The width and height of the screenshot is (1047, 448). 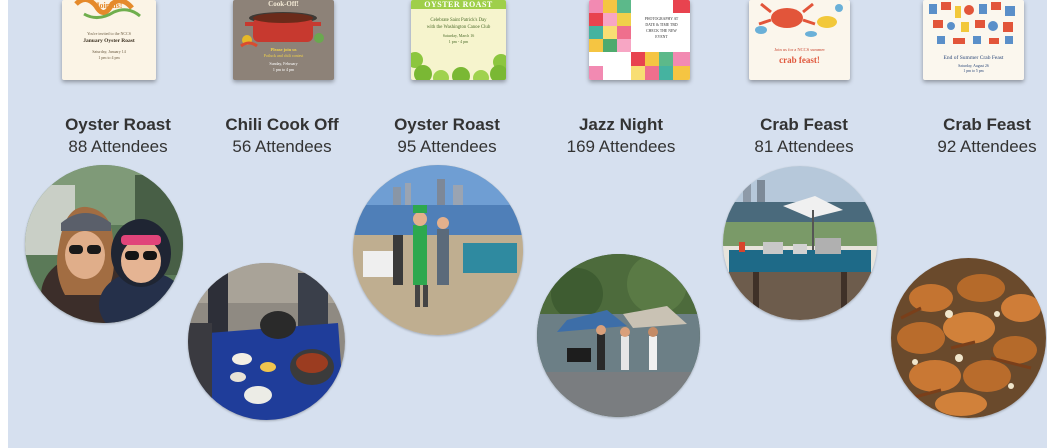 I want to click on photo-jazz-night-band, so click(x=618, y=335).